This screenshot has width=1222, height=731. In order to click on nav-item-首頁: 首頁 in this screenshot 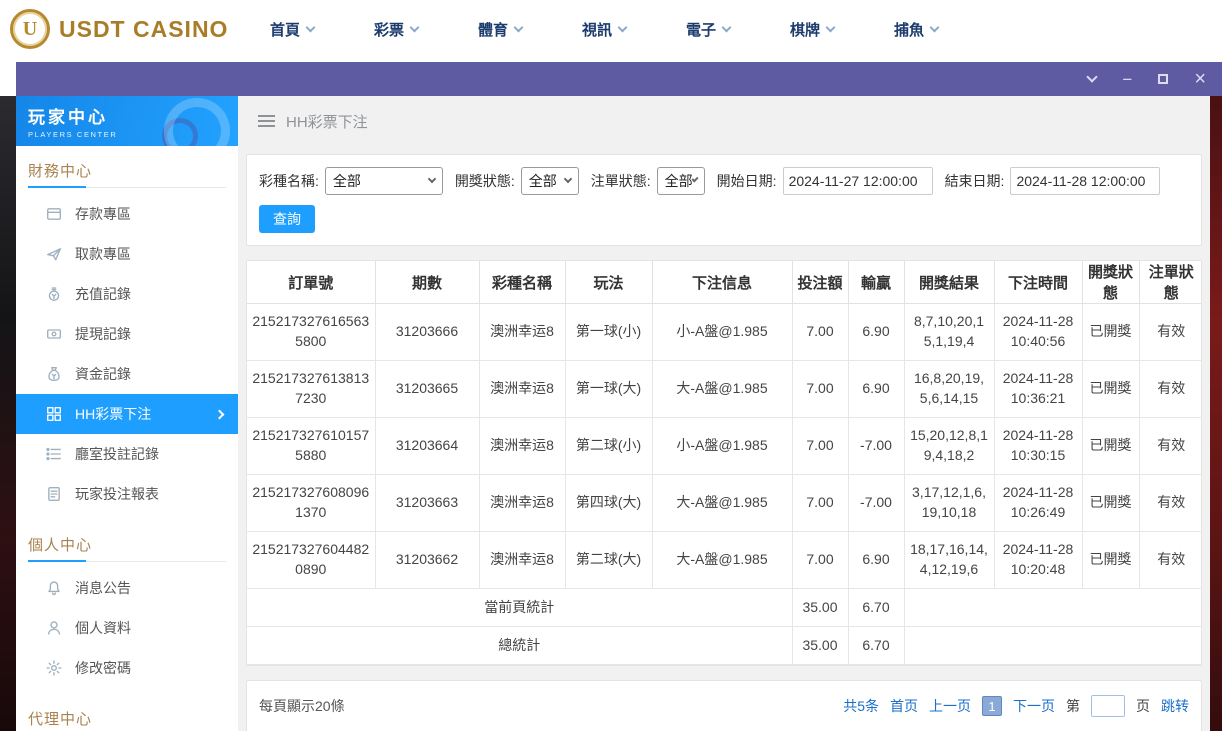, I will do `click(292, 29)`.